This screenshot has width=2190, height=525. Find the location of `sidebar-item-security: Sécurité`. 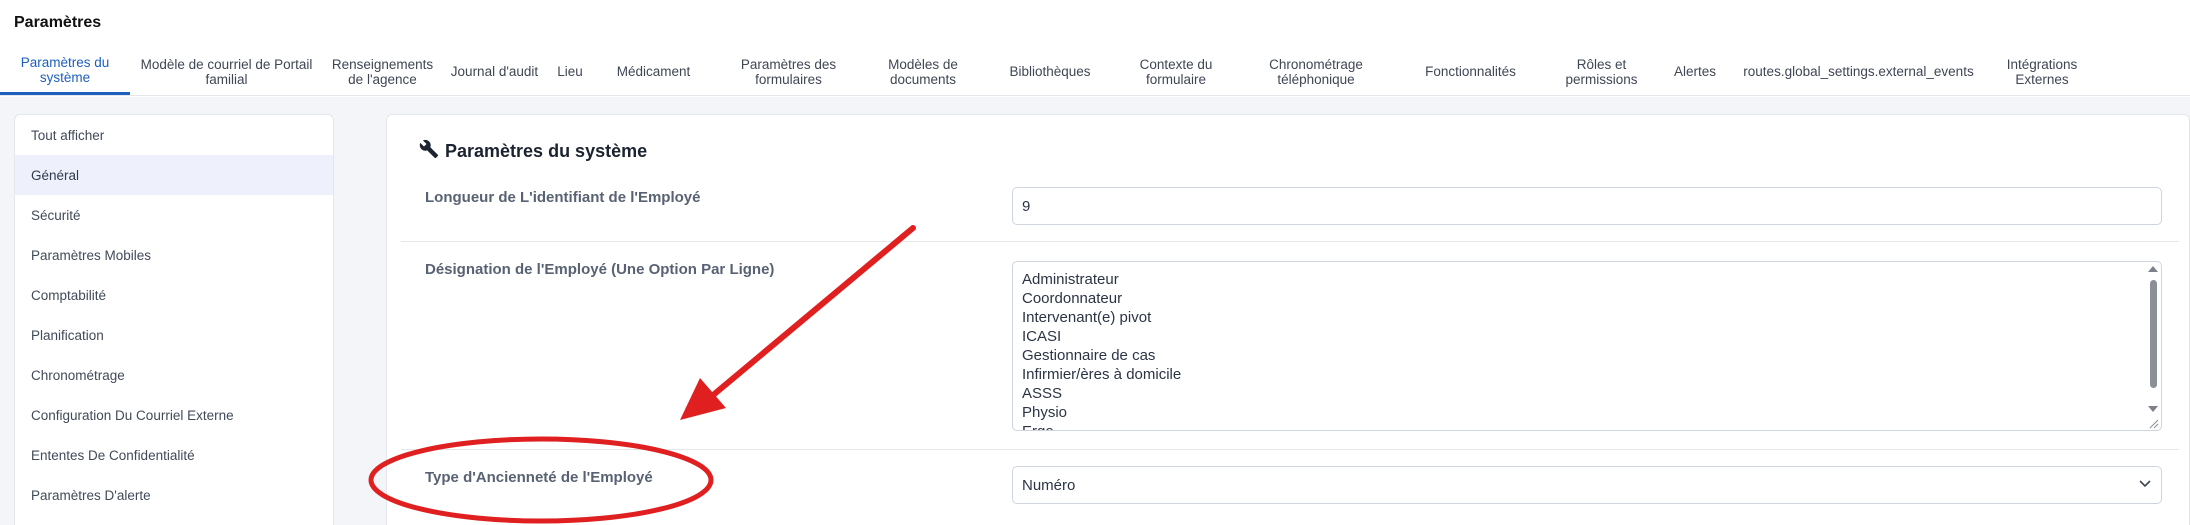

sidebar-item-security: Sécurité is located at coordinates (174, 215).